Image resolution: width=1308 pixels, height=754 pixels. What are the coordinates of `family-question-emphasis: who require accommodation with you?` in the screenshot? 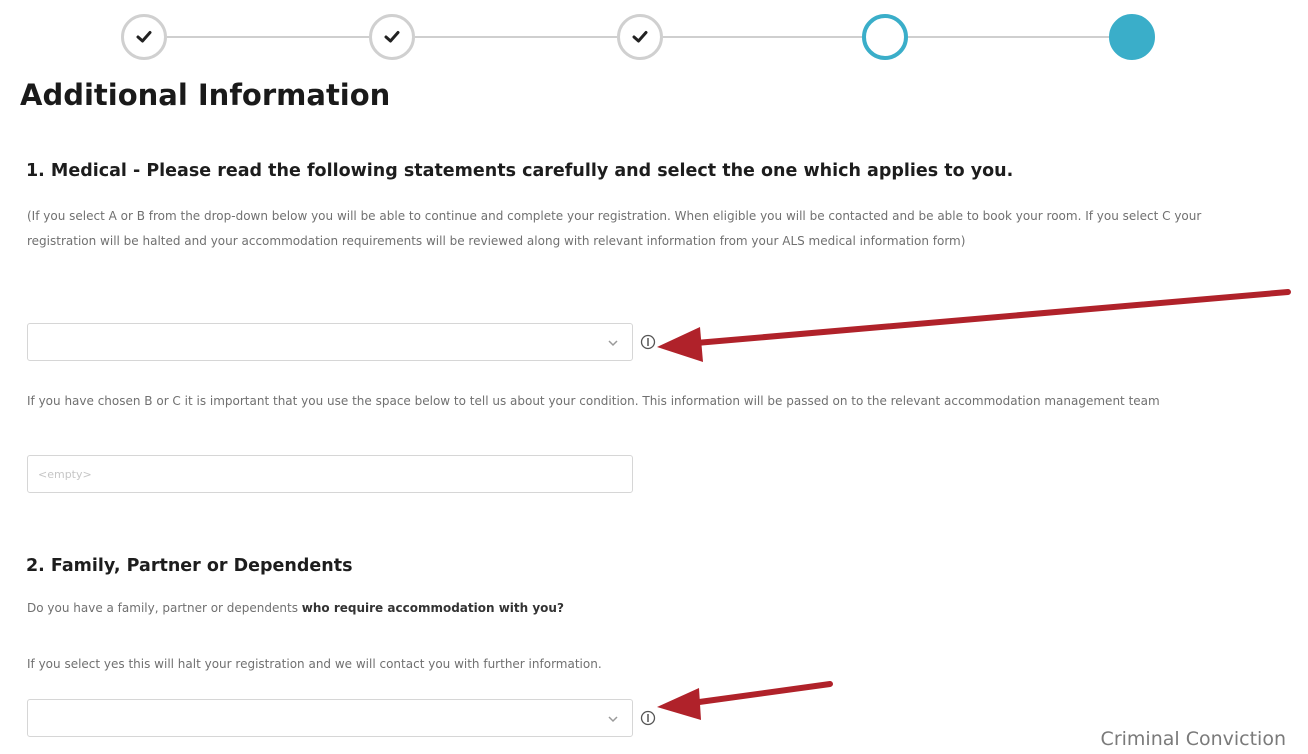 It's located at (432, 608).